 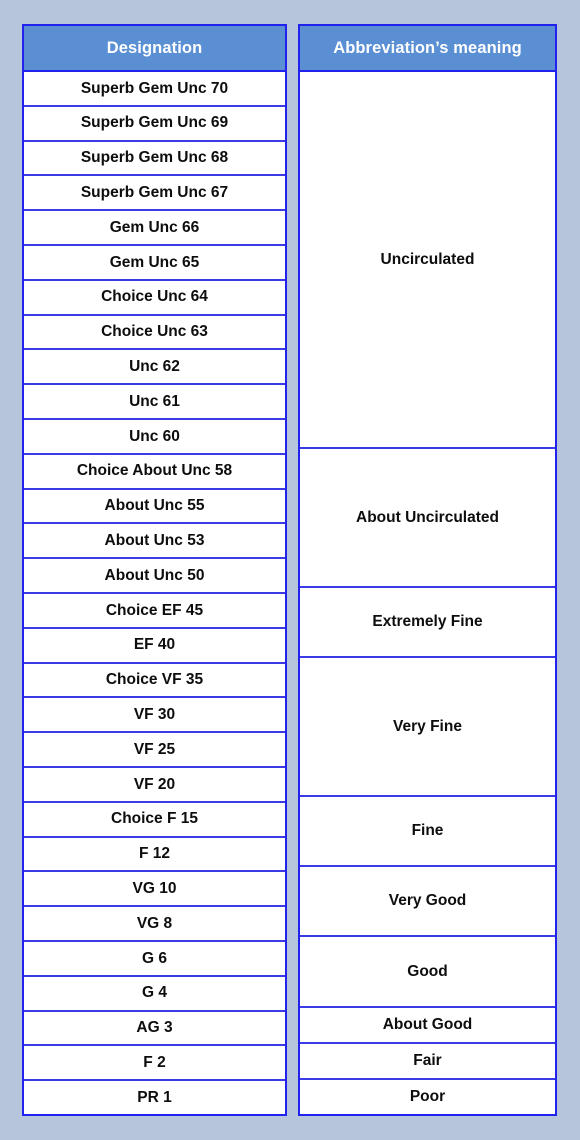 What do you see at coordinates (154, 994) in the screenshot?
I see `table-row: G 4` at bounding box center [154, 994].